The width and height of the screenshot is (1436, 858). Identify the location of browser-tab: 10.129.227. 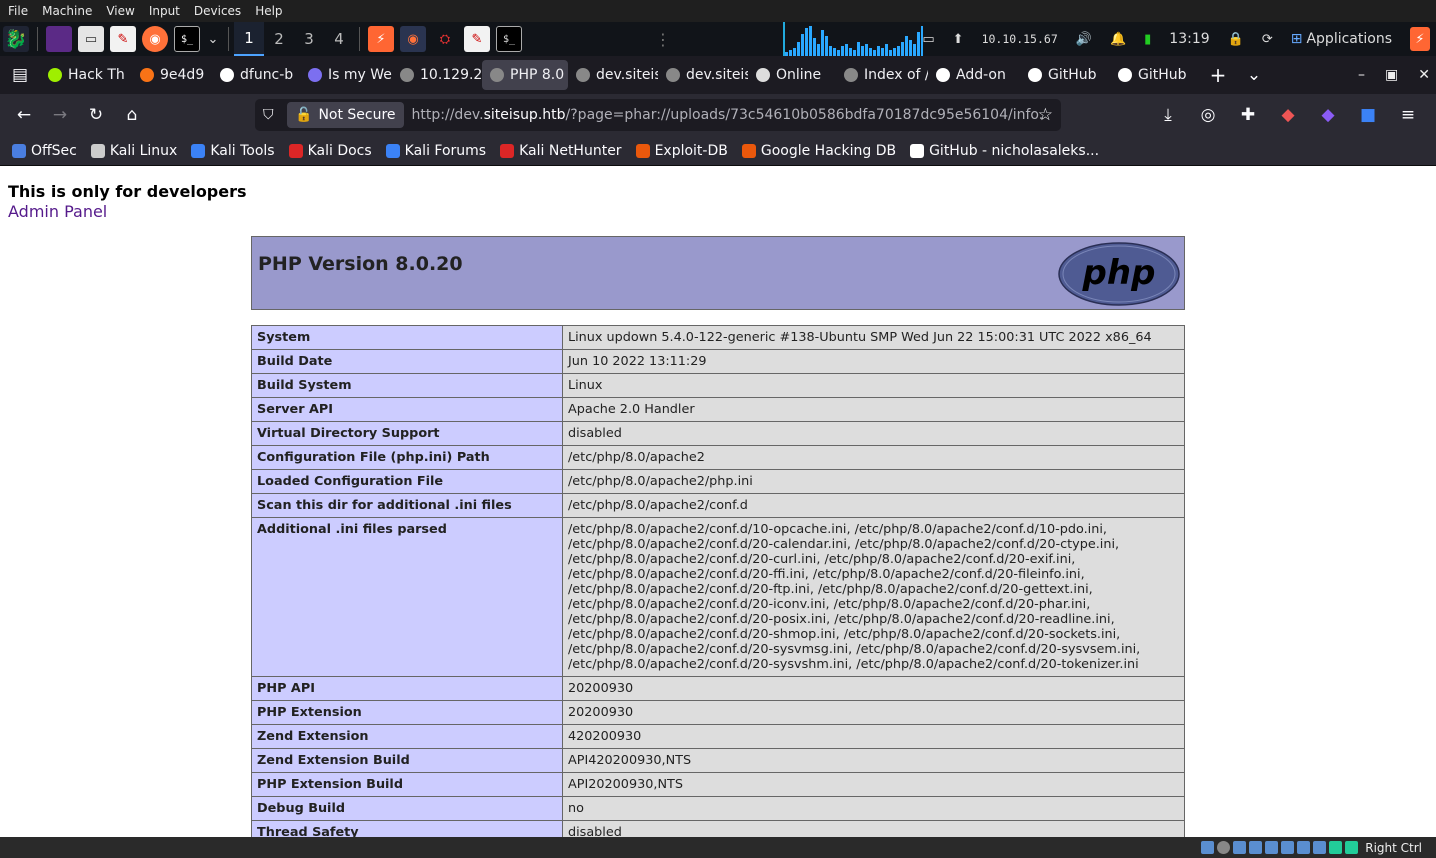
(437, 75).